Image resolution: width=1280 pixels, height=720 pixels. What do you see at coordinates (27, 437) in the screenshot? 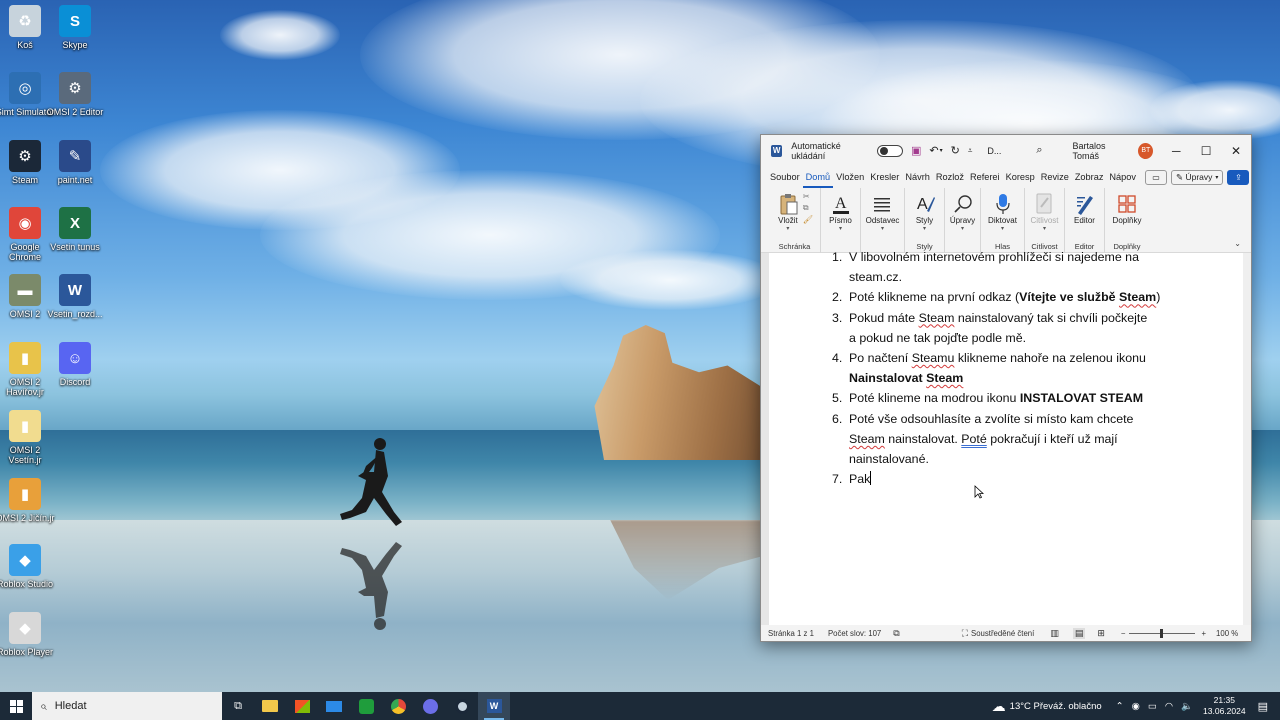
I see `desktop-icon: ▮ OMSI 2 Vsetín.jr` at bounding box center [27, 437].